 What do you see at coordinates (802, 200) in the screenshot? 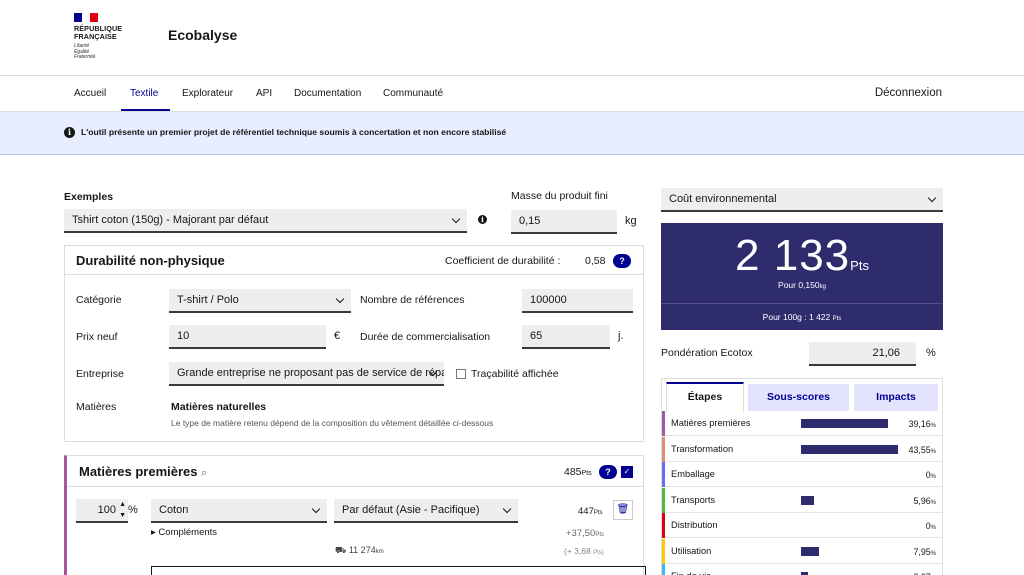
I see `impact-select: Coût environnemental` at bounding box center [802, 200].